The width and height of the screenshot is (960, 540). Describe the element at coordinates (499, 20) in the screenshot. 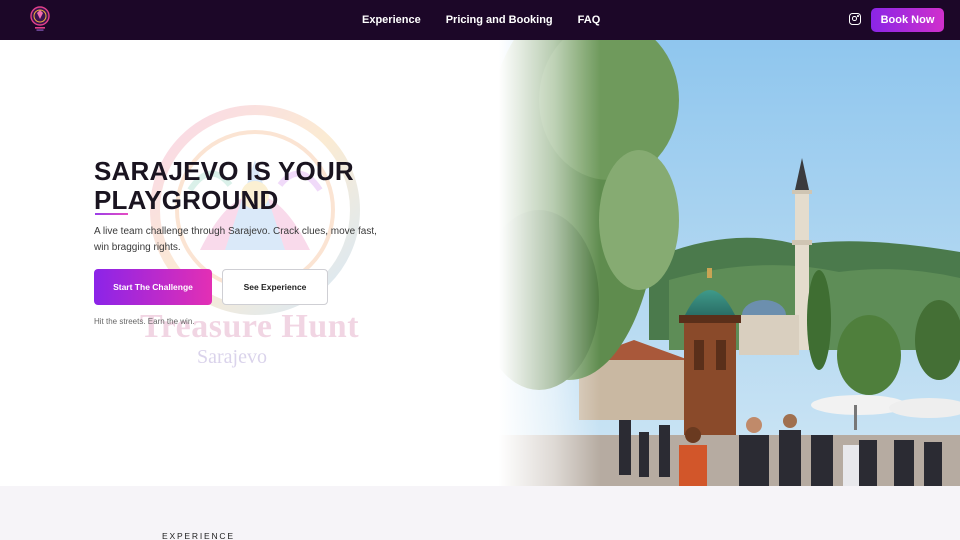

I see `nav-link-pricing-booking: Pricing and Booking` at that location.